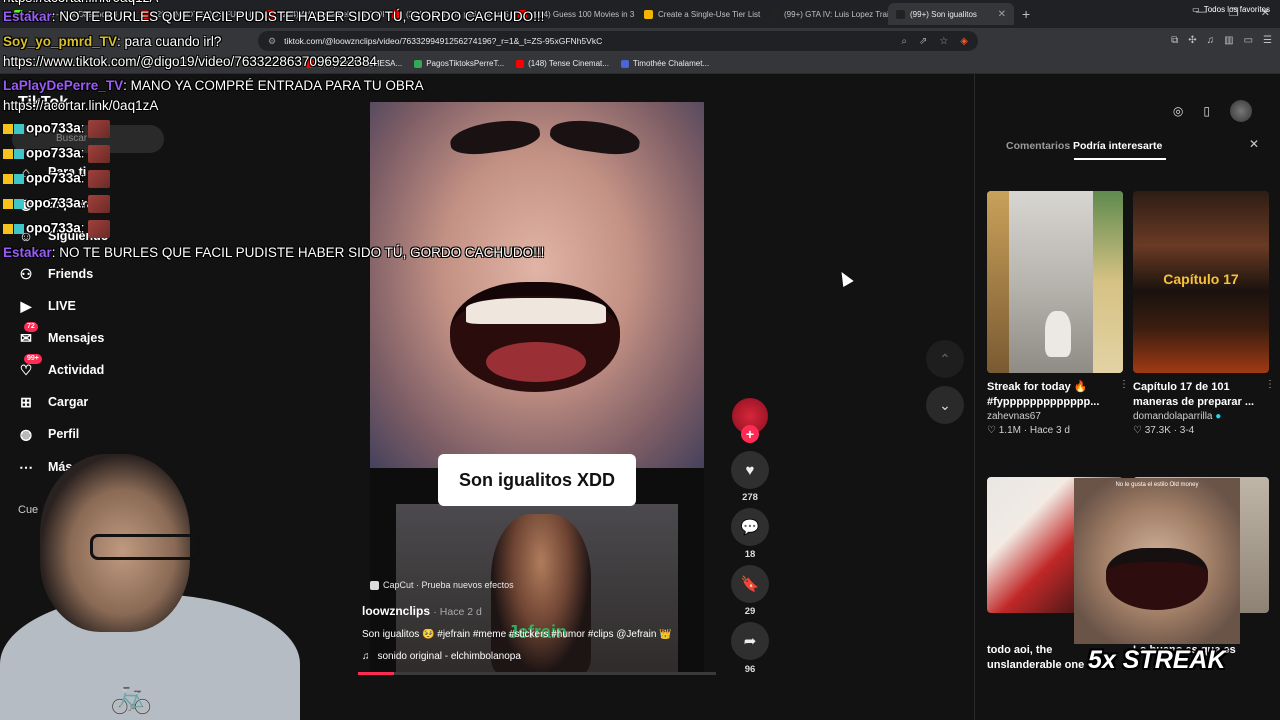 Image resolution: width=1280 pixels, height=720 pixels. I want to click on phone-icon: ▯, so click(1206, 111).